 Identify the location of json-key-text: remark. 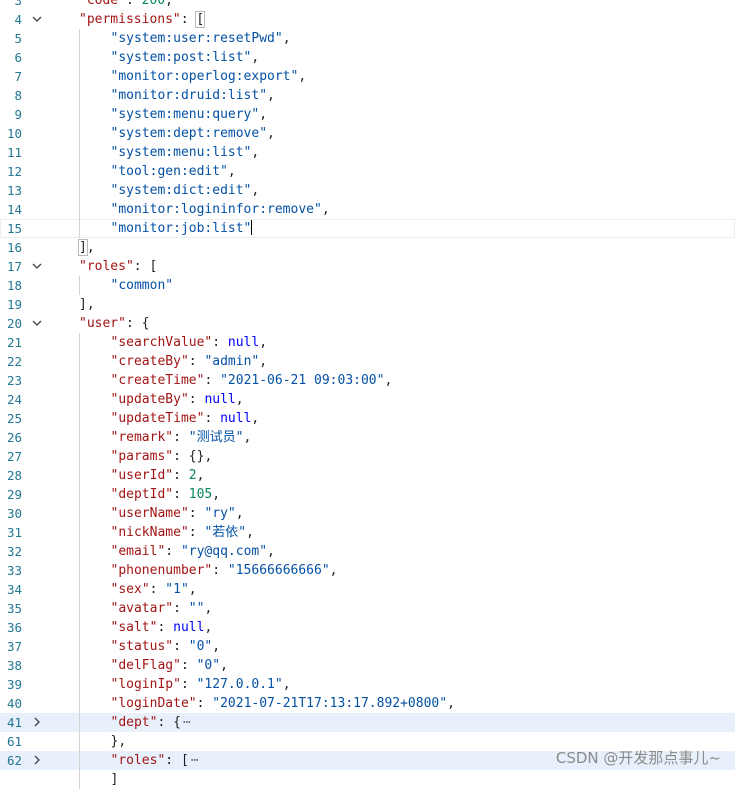
(141, 437).